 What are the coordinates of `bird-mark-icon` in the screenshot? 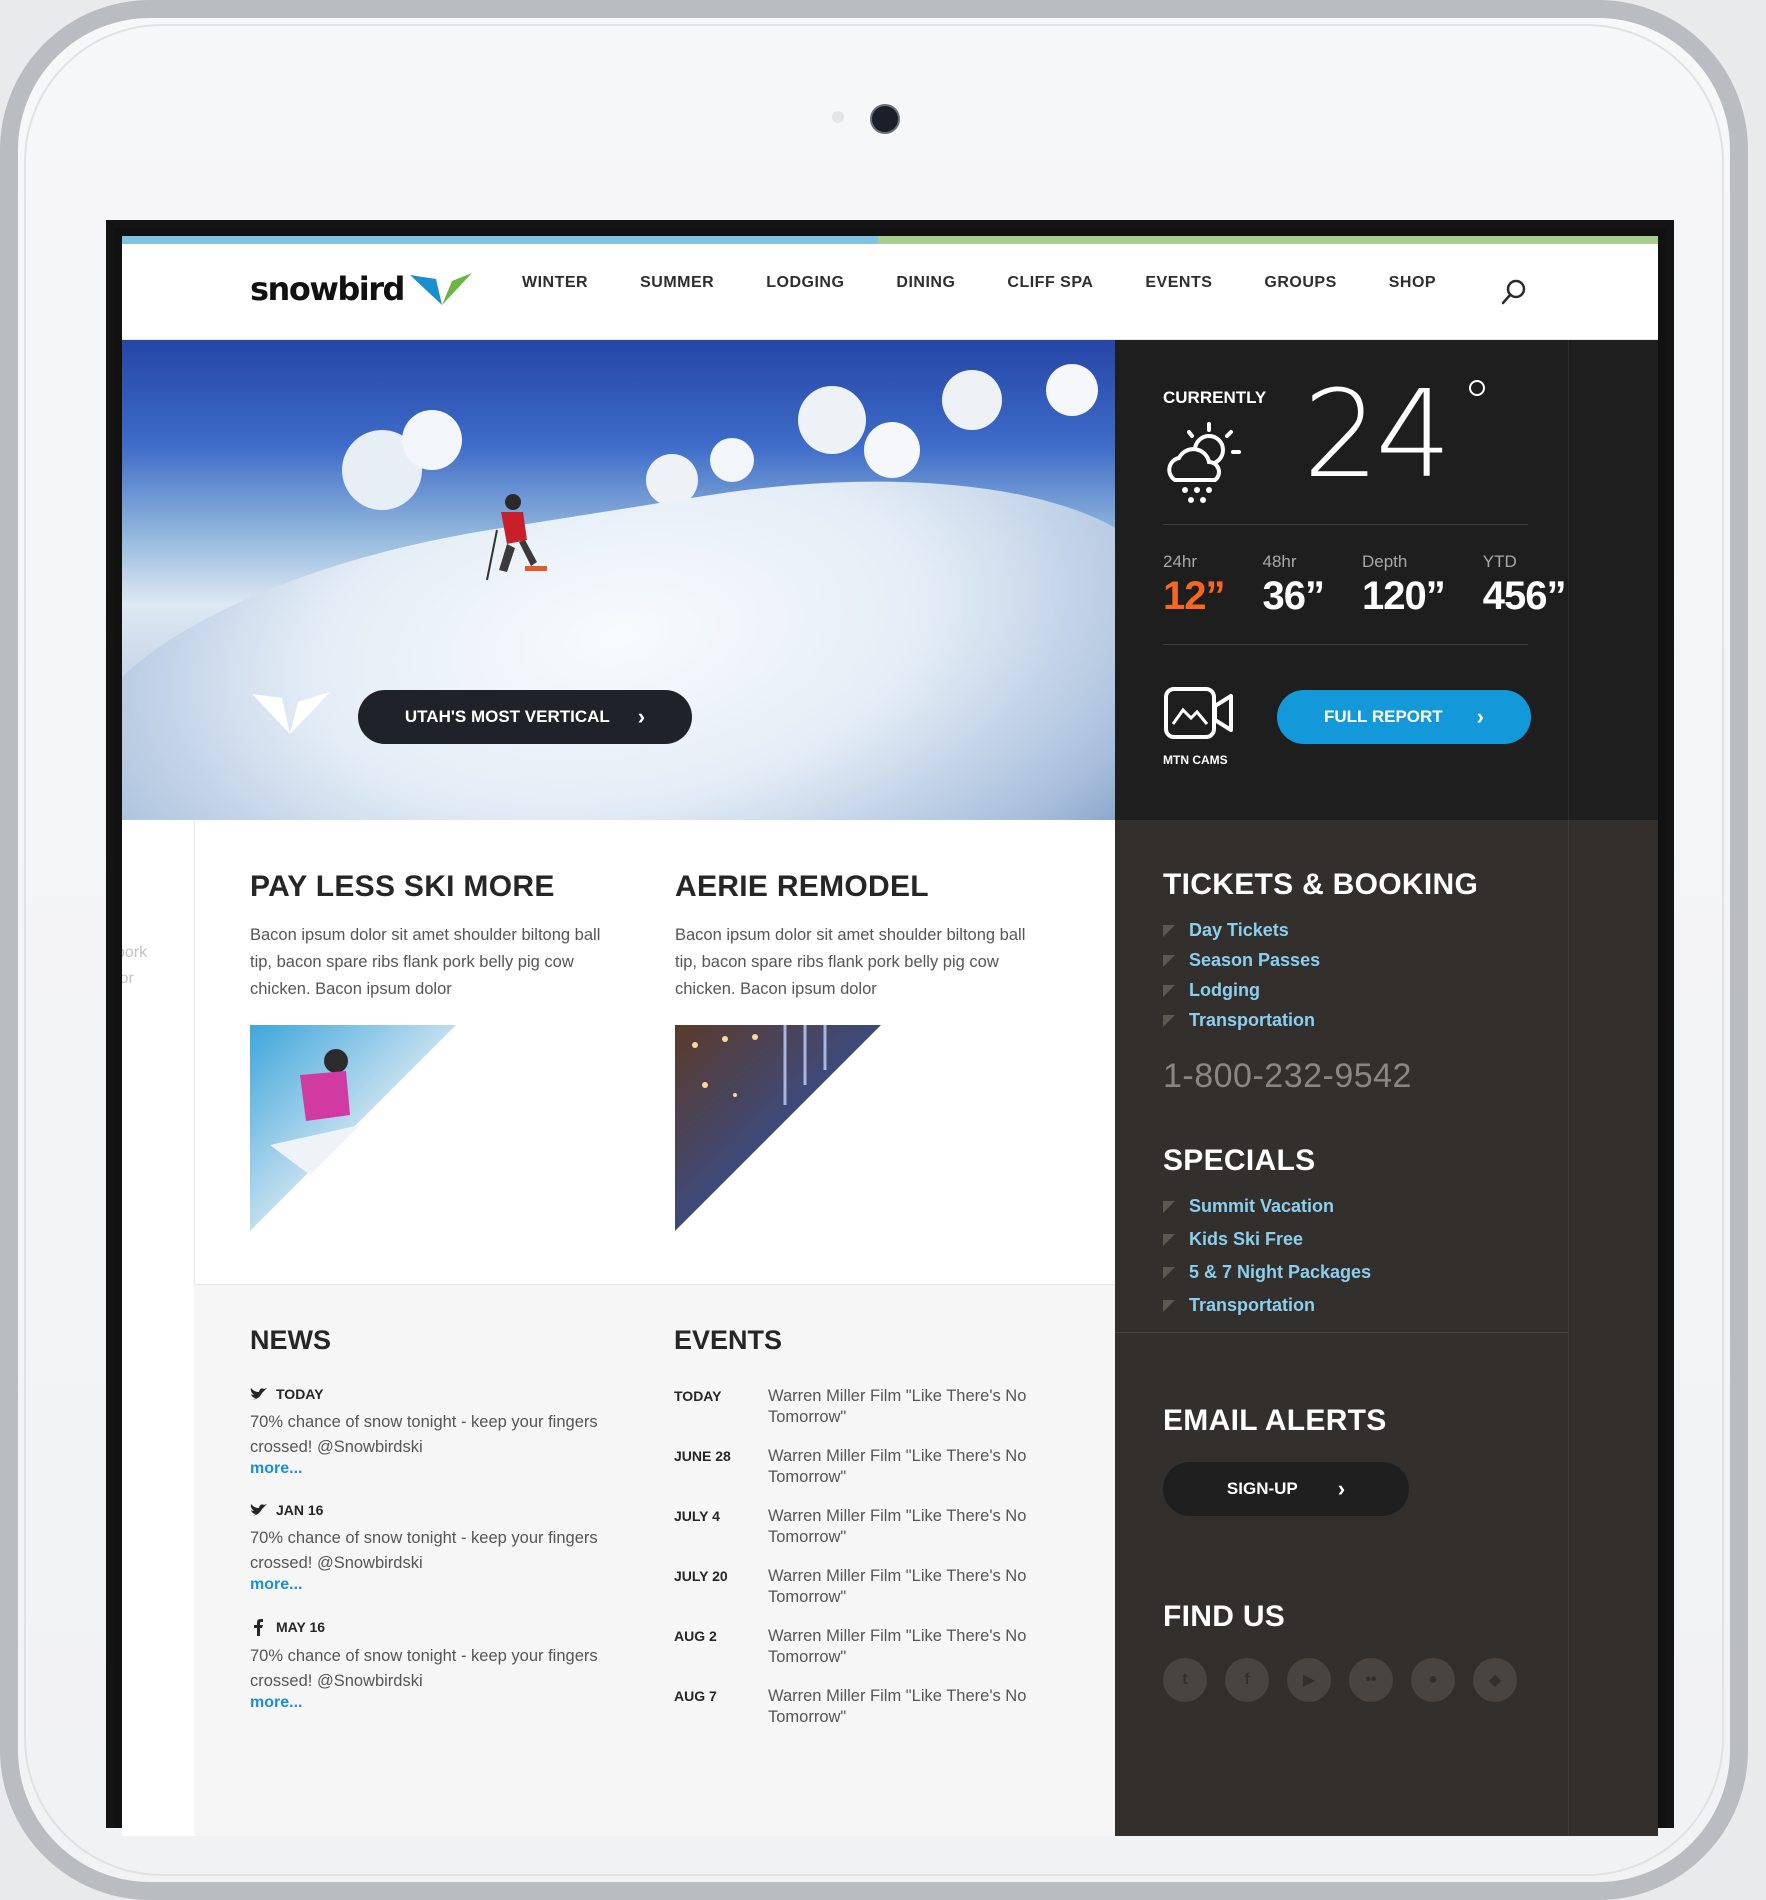 It's located at (291, 713).